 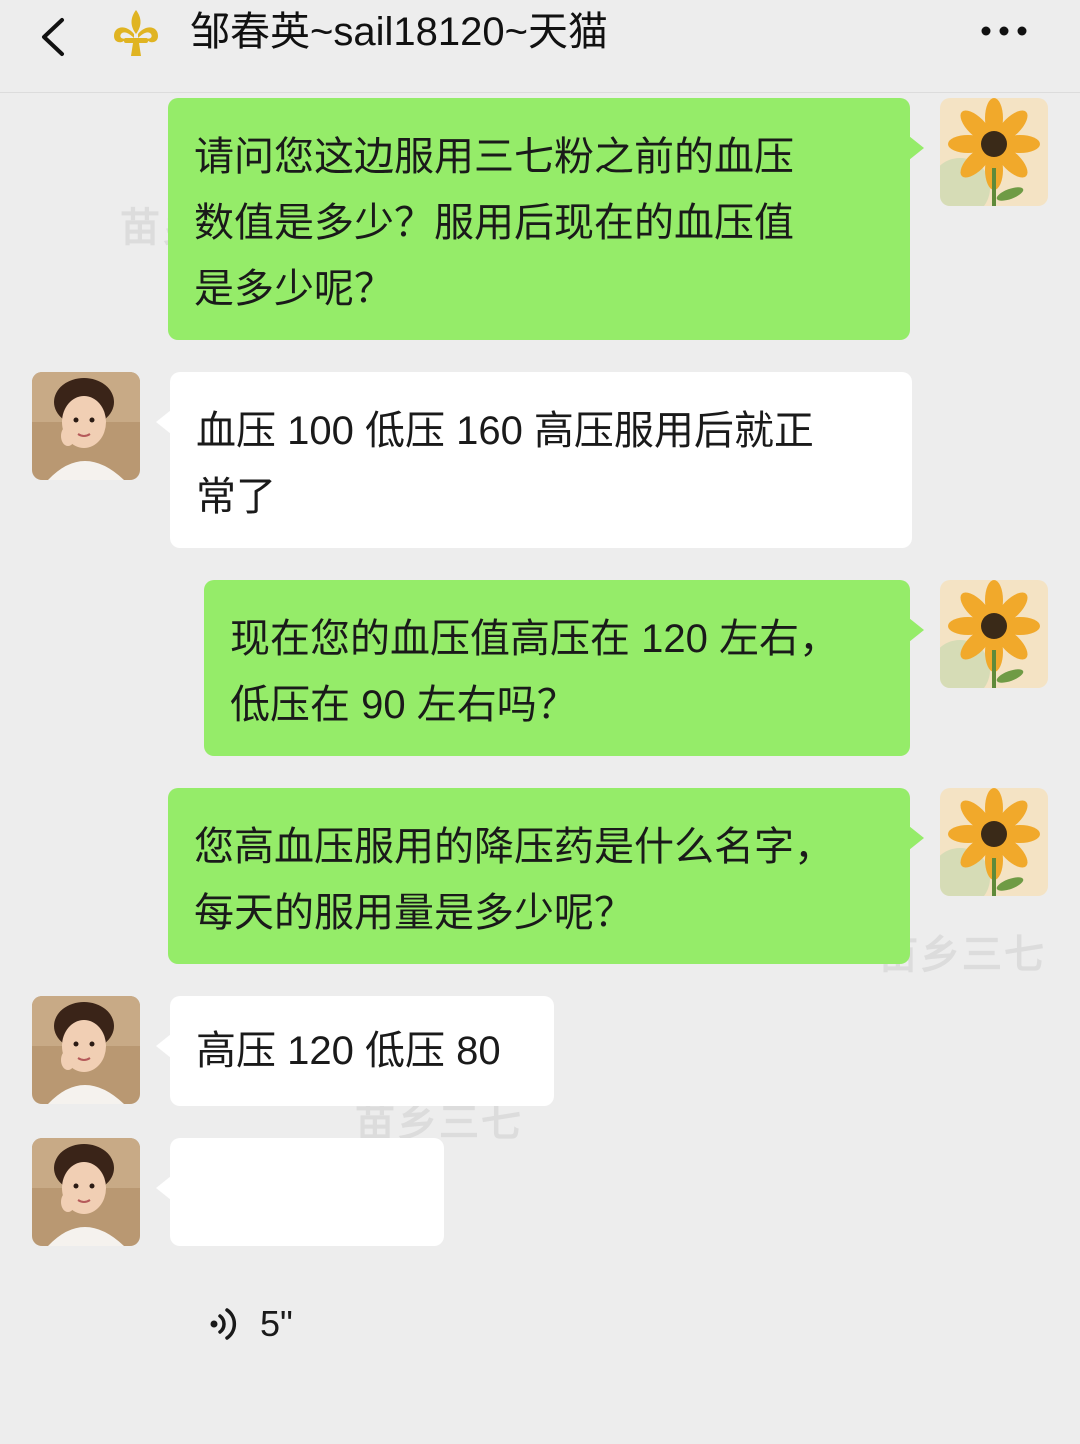 What do you see at coordinates (300, 1241) in the screenshot?
I see `voice-message-bubble: 5"` at bounding box center [300, 1241].